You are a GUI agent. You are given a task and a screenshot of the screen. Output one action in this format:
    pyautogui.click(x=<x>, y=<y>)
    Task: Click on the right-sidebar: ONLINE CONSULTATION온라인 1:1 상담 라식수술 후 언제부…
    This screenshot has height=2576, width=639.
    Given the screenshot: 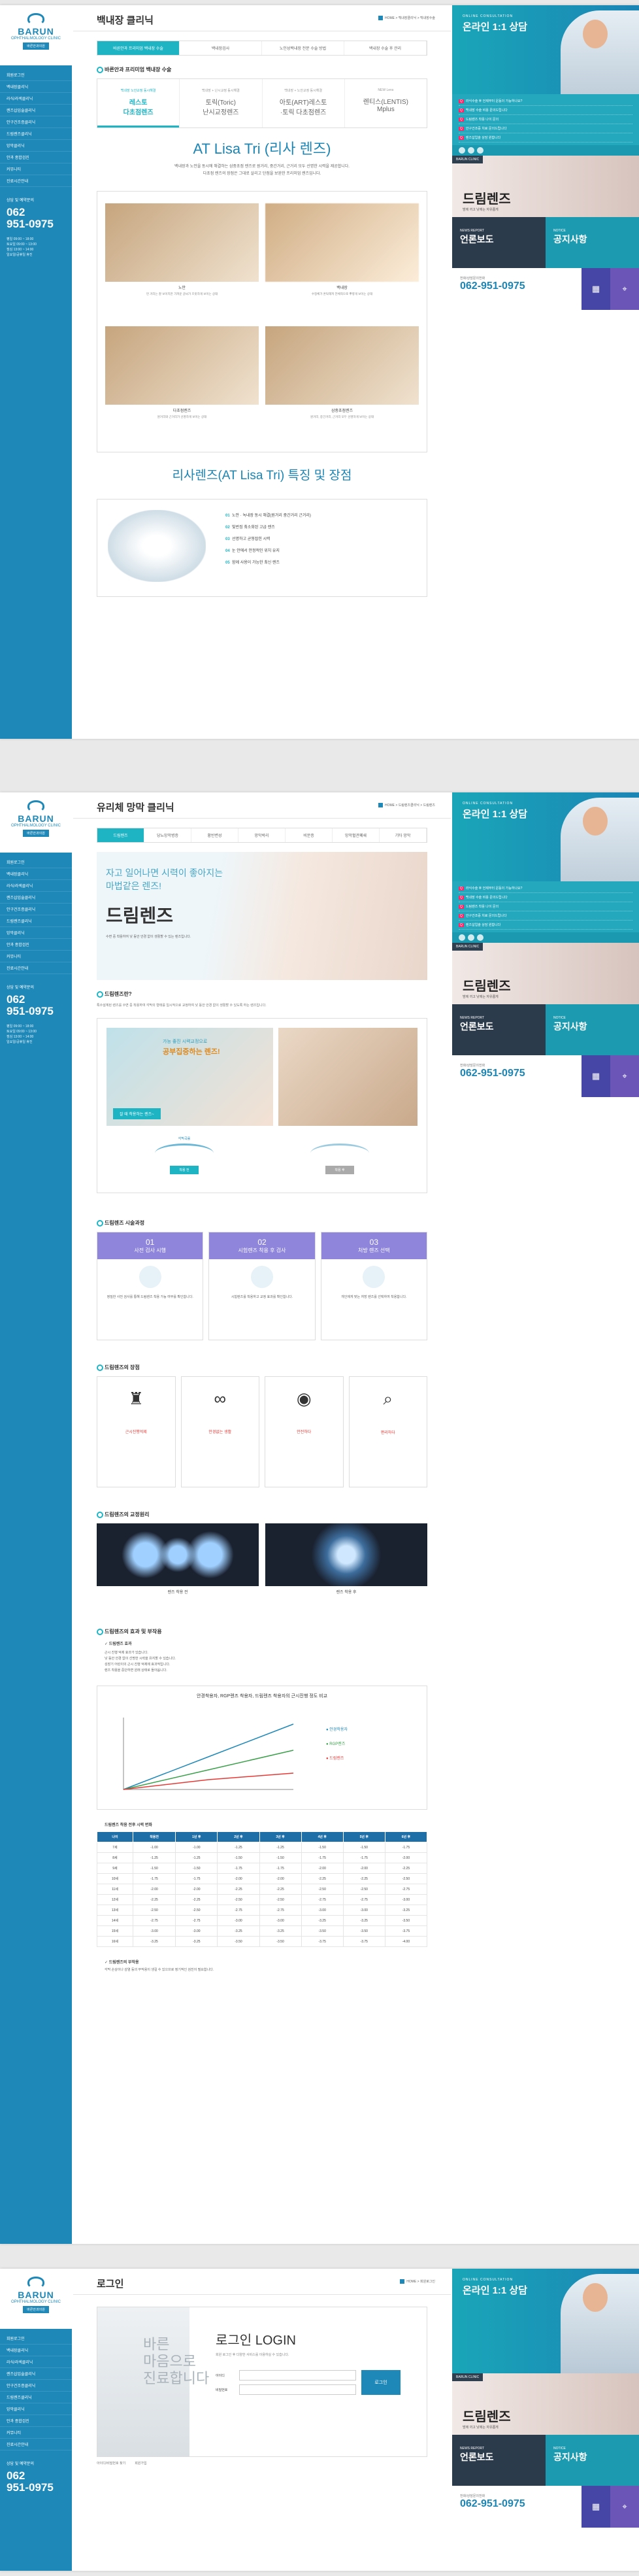 What is the action you would take?
    pyautogui.click(x=545, y=944)
    